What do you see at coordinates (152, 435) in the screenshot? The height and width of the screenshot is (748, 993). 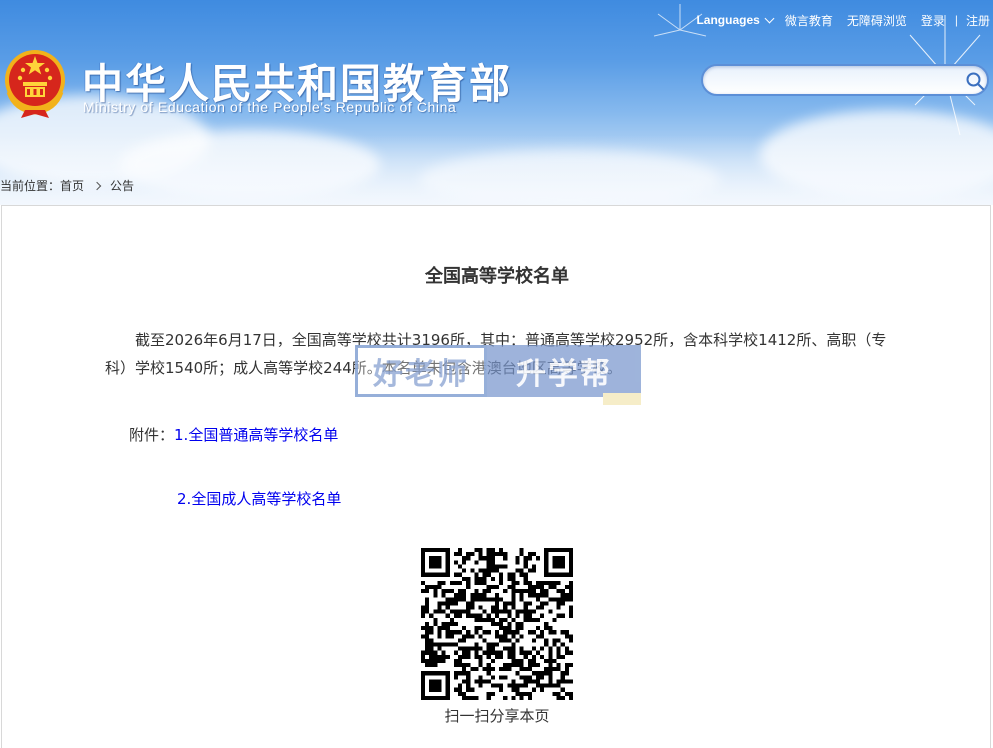 I see `attachment-label: 附件：` at bounding box center [152, 435].